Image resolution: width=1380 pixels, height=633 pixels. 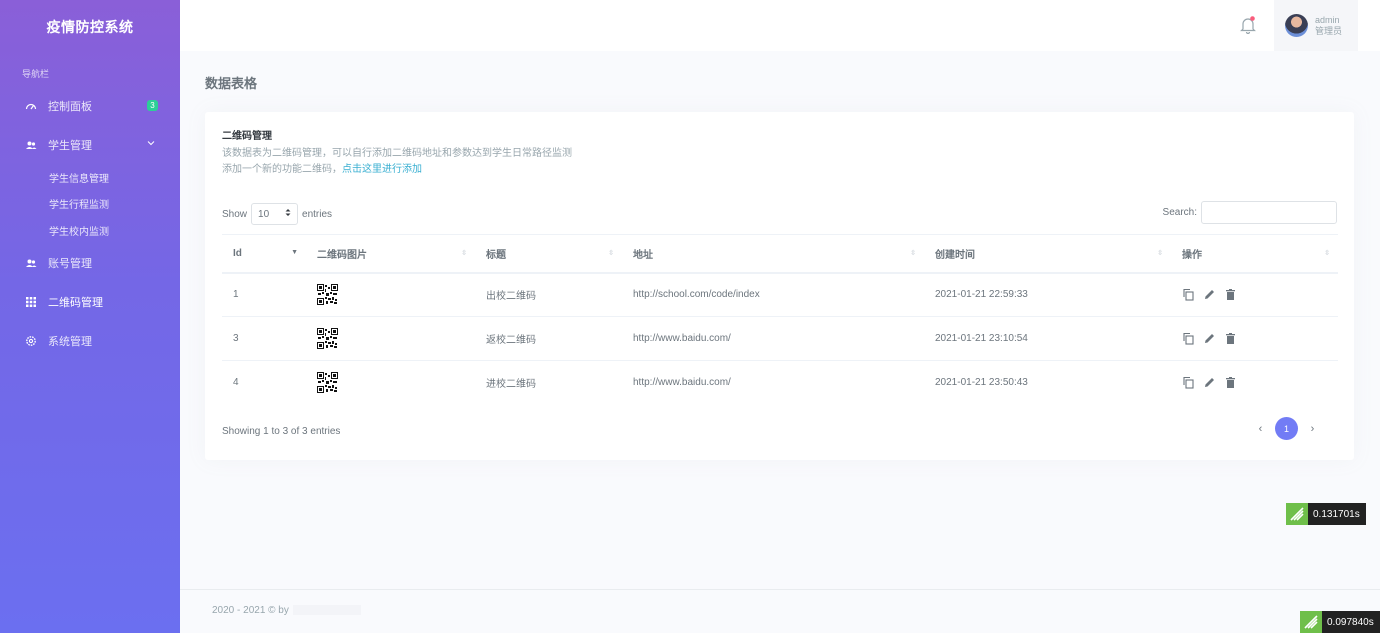 I want to click on chevron-down-icon, so click(x=151, y=144).